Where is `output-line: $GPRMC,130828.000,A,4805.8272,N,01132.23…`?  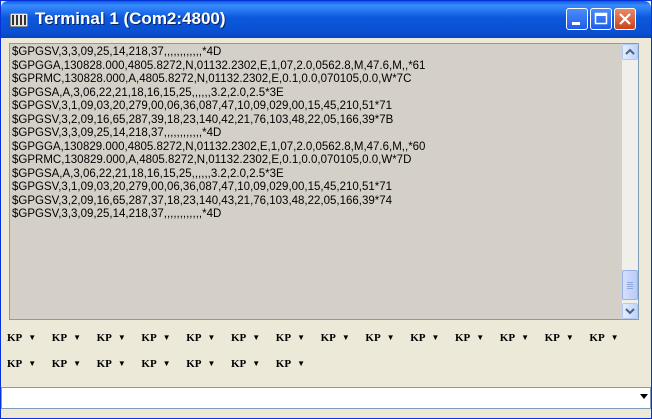 output-line: $GPRMC,130828.000,A,4805.8272,N,01132.23… is located at coordinates (212, 79).